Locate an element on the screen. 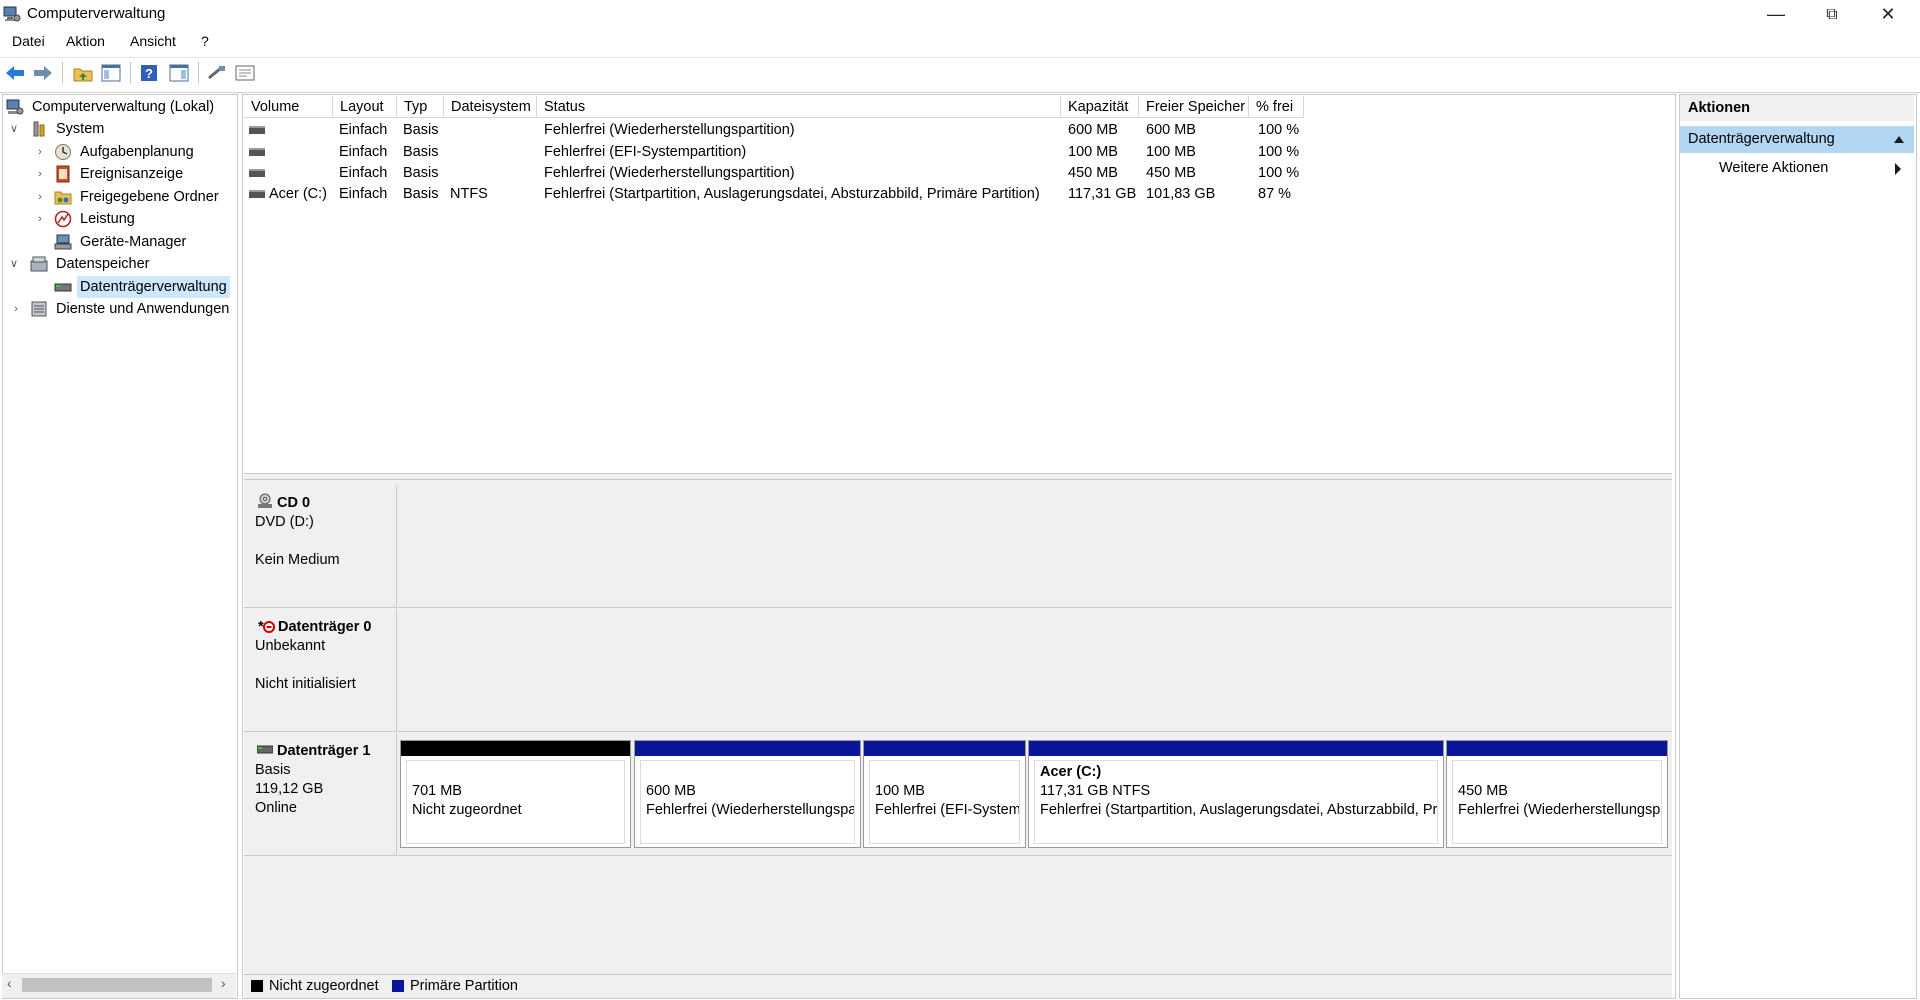 The height and width of the screenshot is (1000, 1920). column-header-layout: Layout is located at coordinates (365, 107).